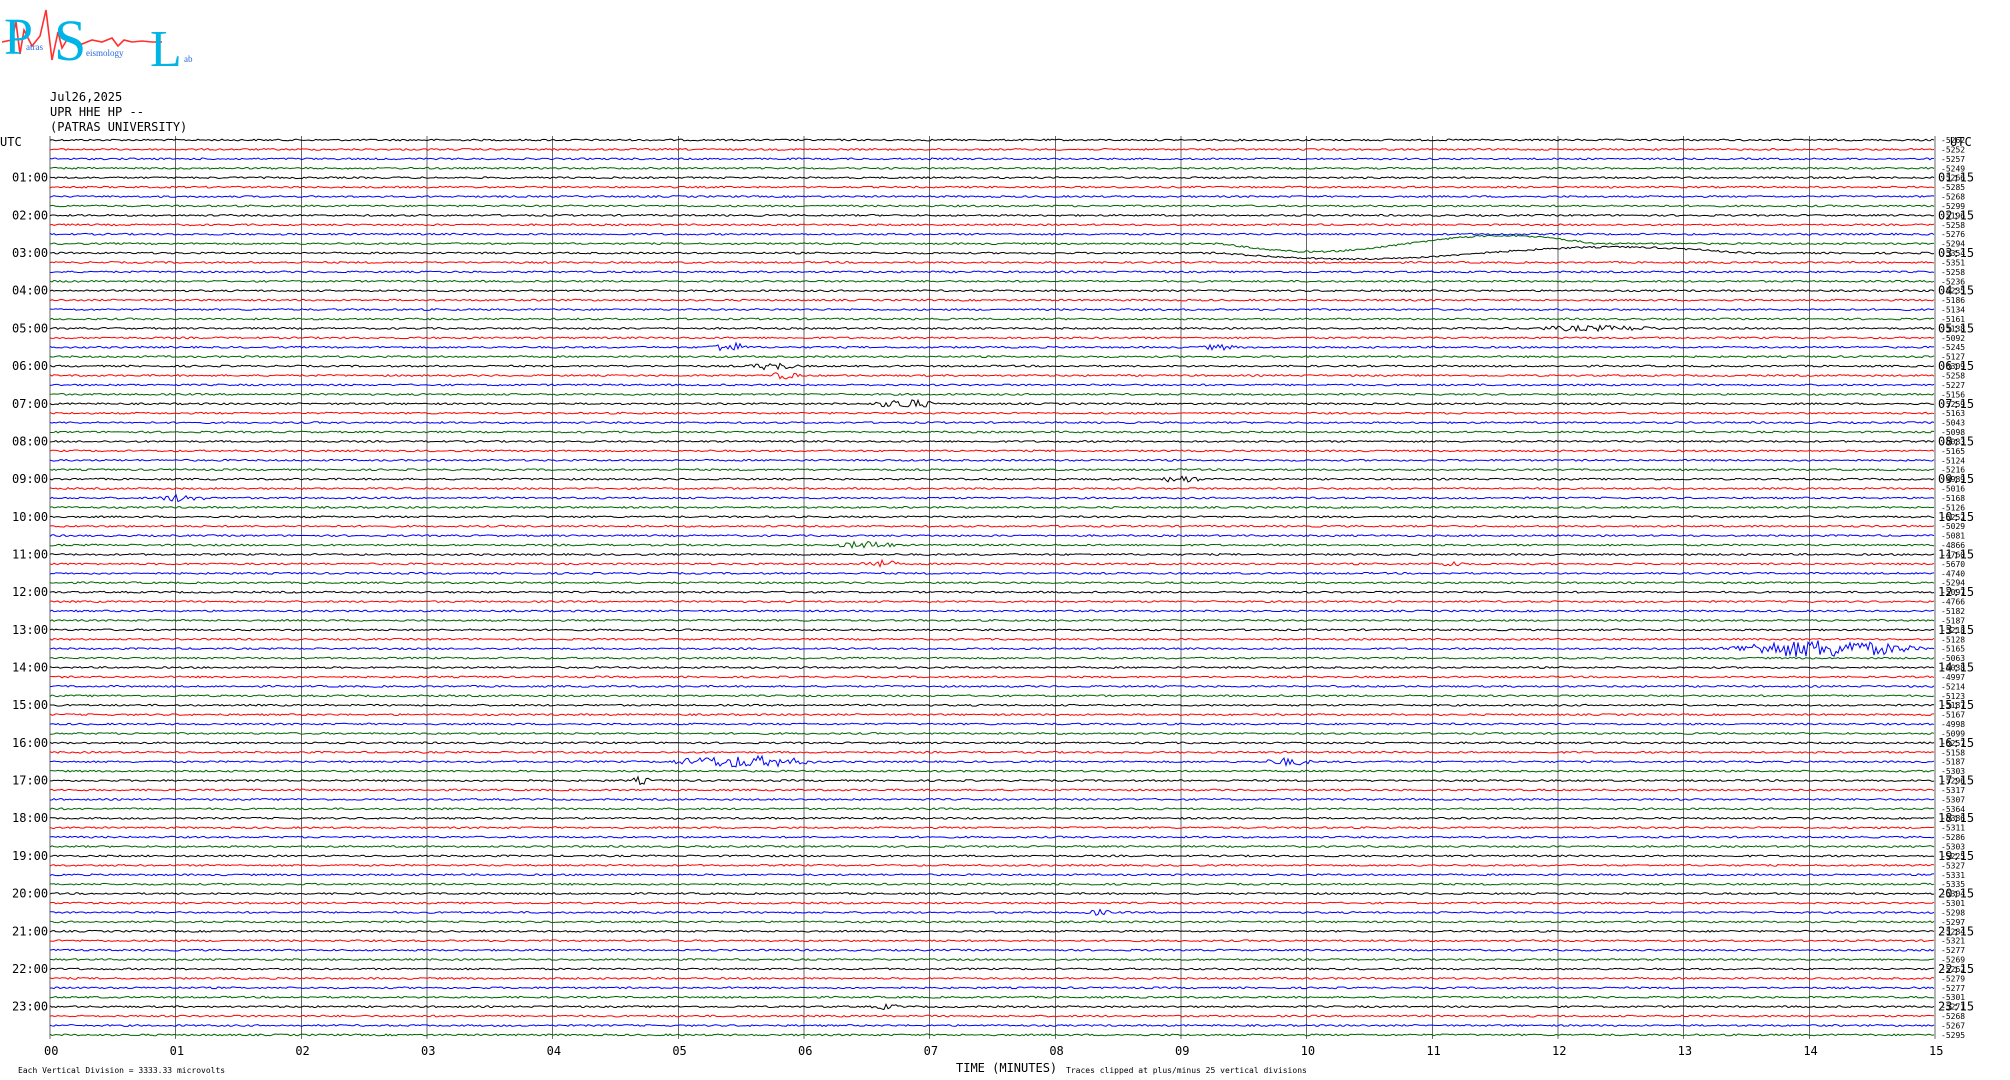  I want to click on hour-label-left: 12:00, so click(30, 592).